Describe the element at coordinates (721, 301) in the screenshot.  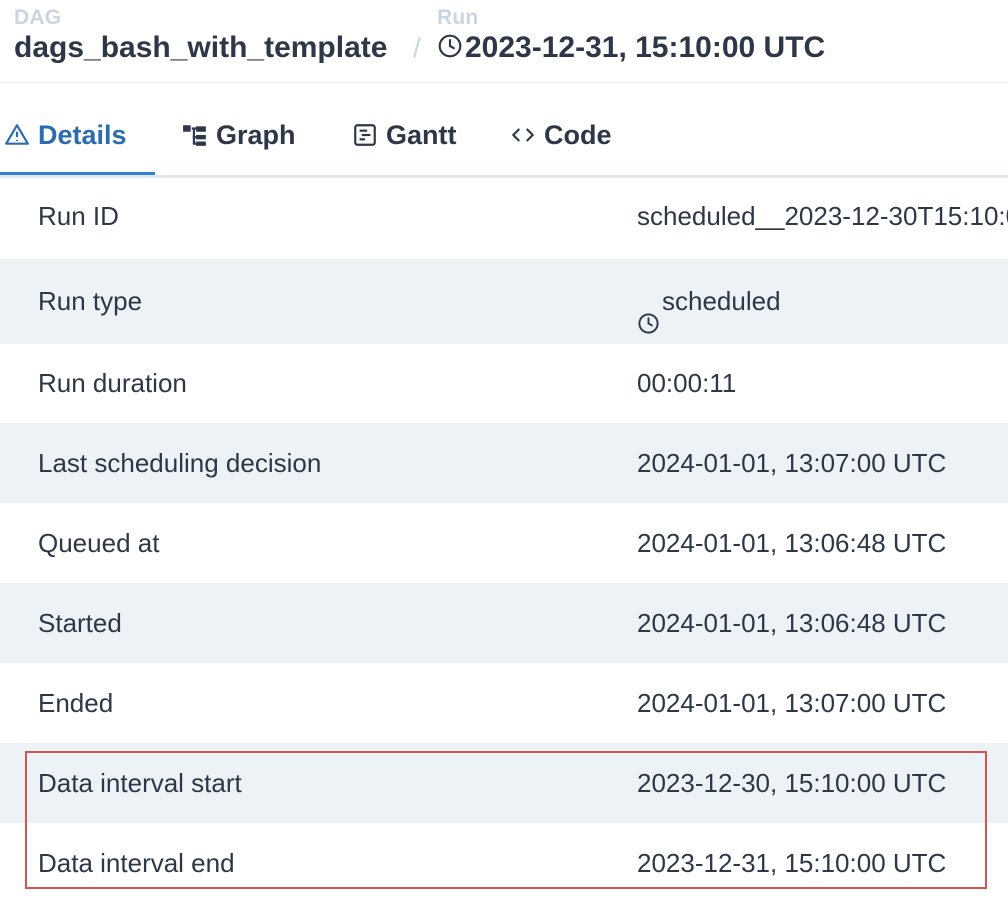
I see `row-value: scheduled` at that location.